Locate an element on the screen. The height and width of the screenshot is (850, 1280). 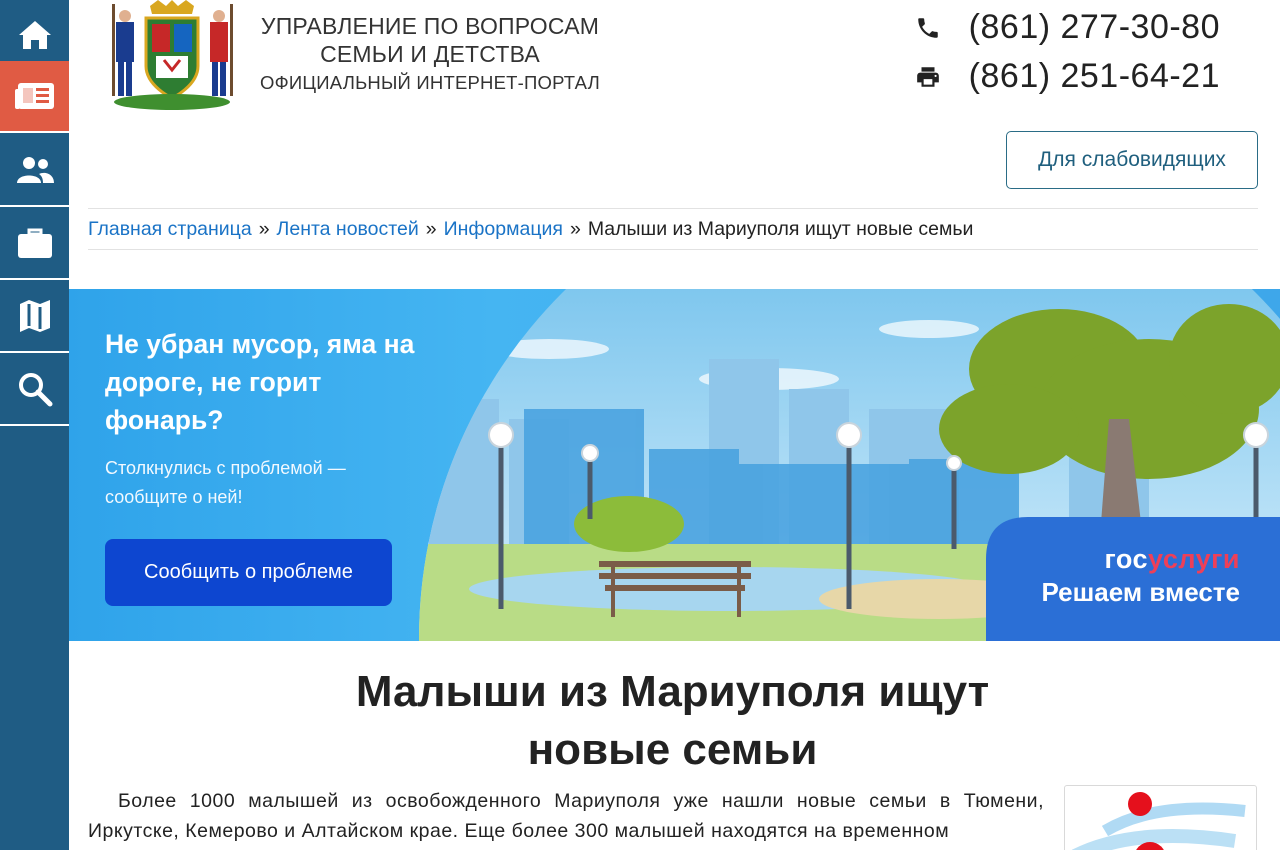
breadcrumb-home-link: Главная страница is located at coordinates (170, 229).